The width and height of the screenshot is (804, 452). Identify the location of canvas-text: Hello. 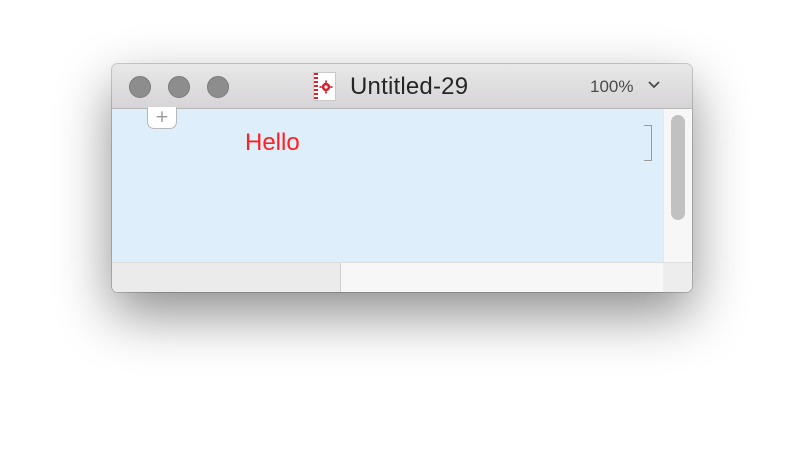
(272, 143).